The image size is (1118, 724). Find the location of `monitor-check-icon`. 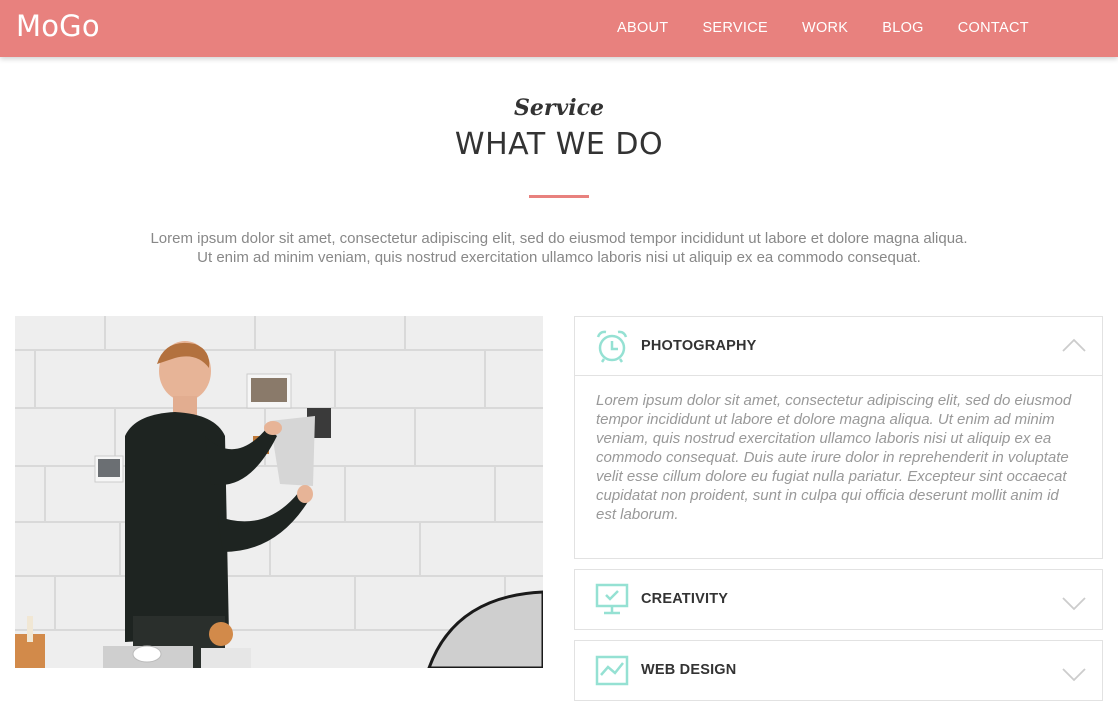

monitor-check-icon is located at coordinates (612, 599).